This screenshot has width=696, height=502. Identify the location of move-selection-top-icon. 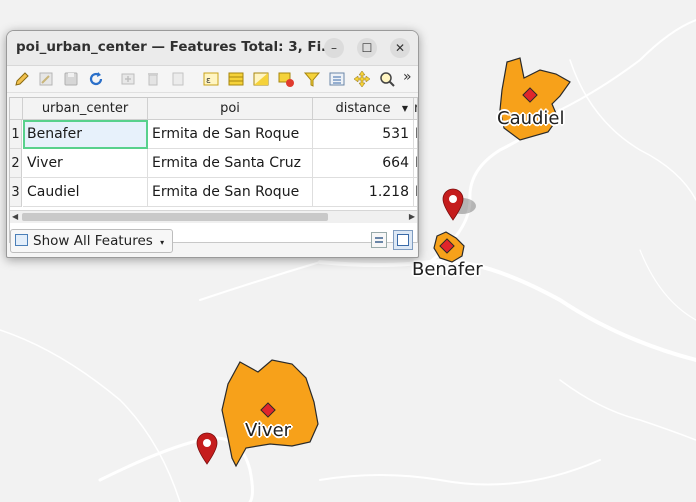
(337, 79).